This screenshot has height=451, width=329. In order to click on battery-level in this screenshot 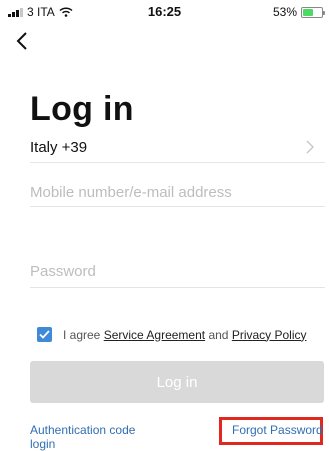, I will do `click(308, 12)`.